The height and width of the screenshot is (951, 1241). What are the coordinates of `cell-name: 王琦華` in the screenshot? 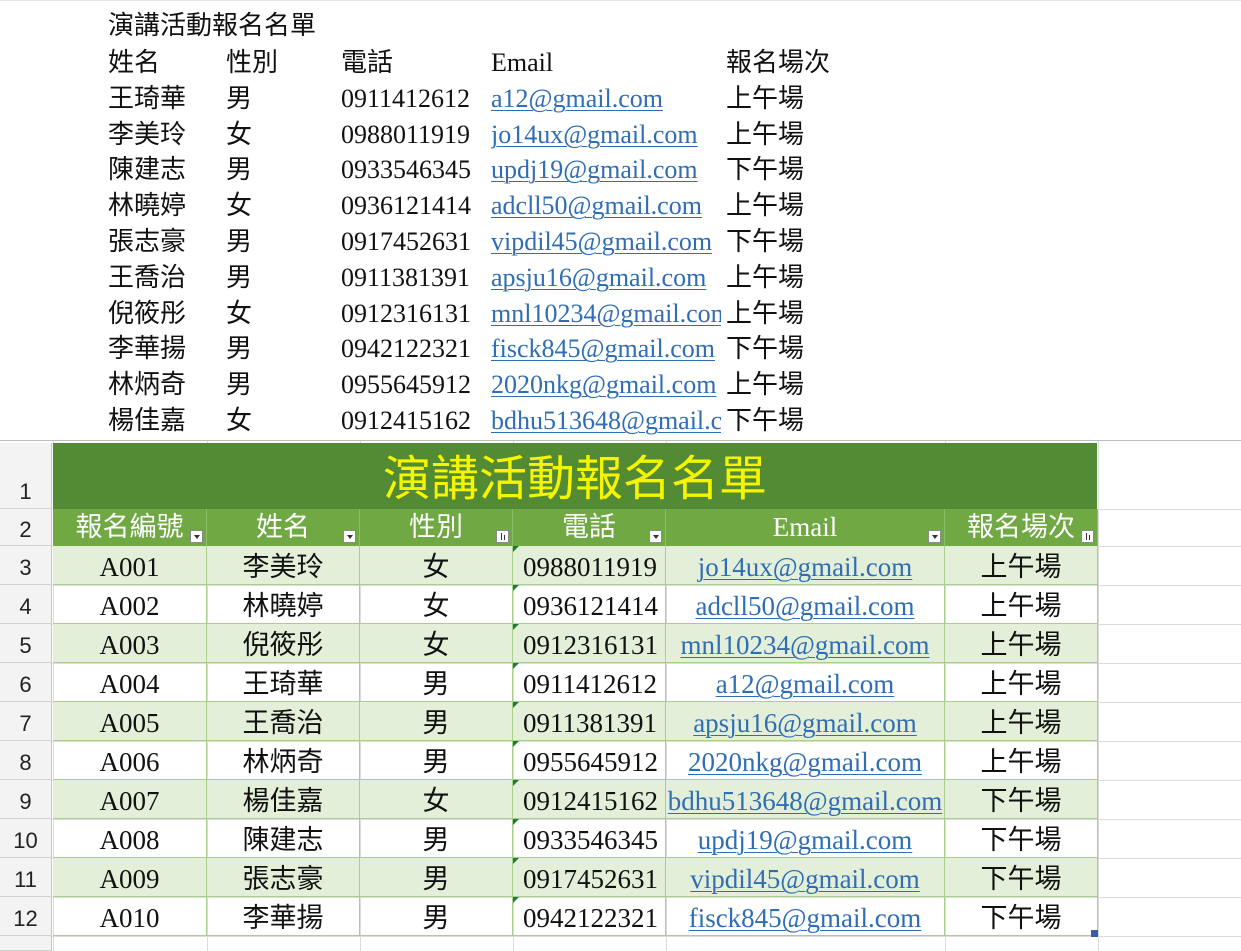 It's located at (283, 682).